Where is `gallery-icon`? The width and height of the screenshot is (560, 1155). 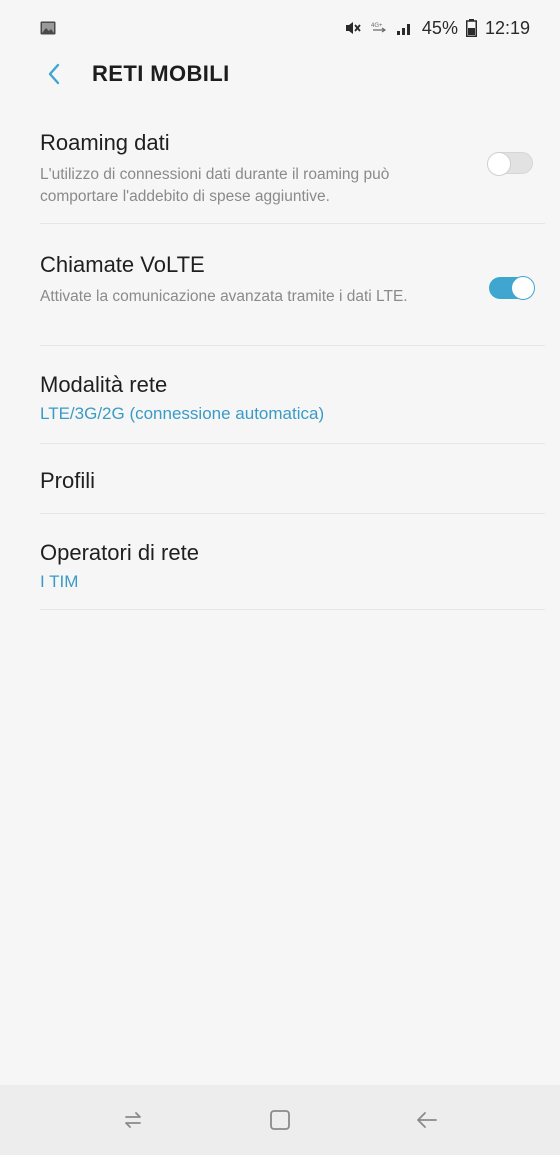
gallery-icon is located at coordinates (48, 28).